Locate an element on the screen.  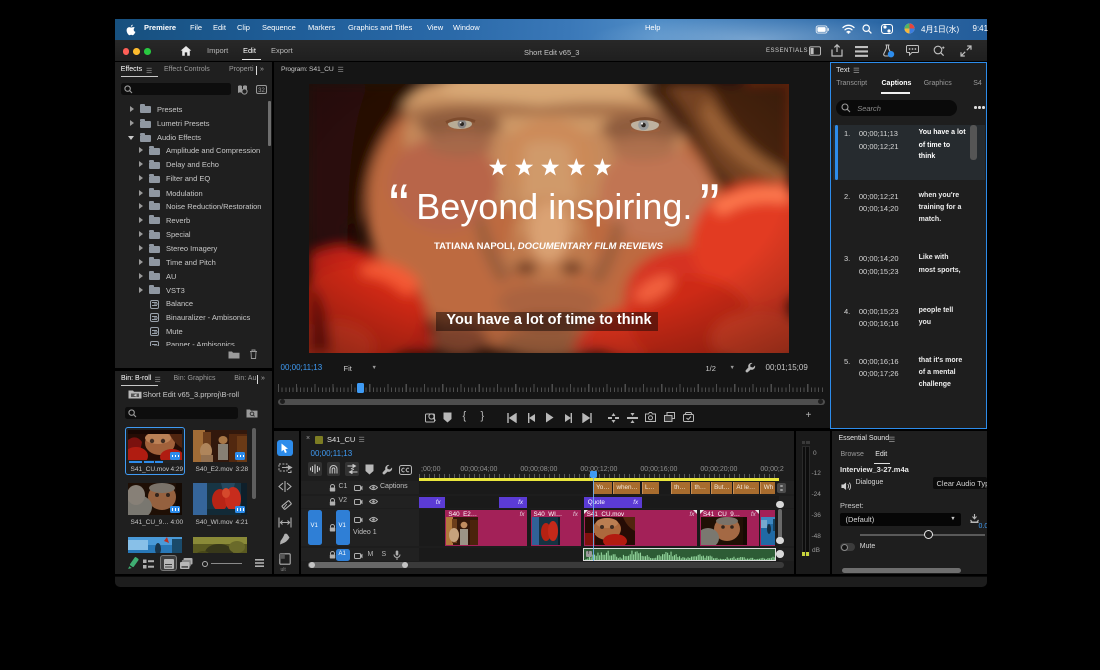
svg-text: 32 is located at coordinates (261, 91).